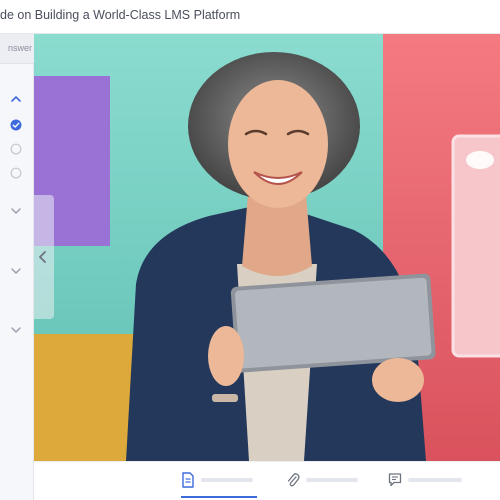  I want to click on document-icon, so click(188, 480).